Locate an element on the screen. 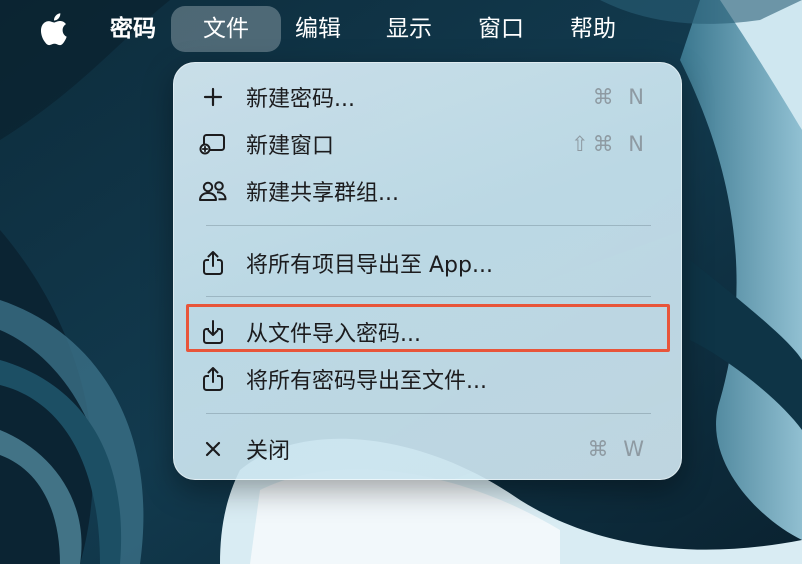  menubar-file: 文件 is located at coordinates (226, 29).